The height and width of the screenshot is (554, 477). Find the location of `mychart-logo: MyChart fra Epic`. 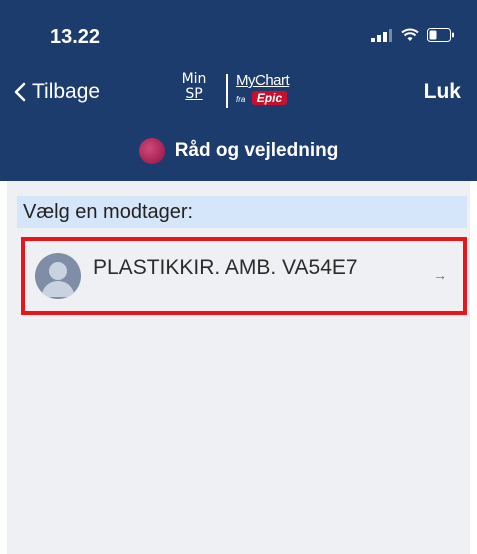

mychart-logo: MyChart fra Epic is located at coordinates (271, 89).